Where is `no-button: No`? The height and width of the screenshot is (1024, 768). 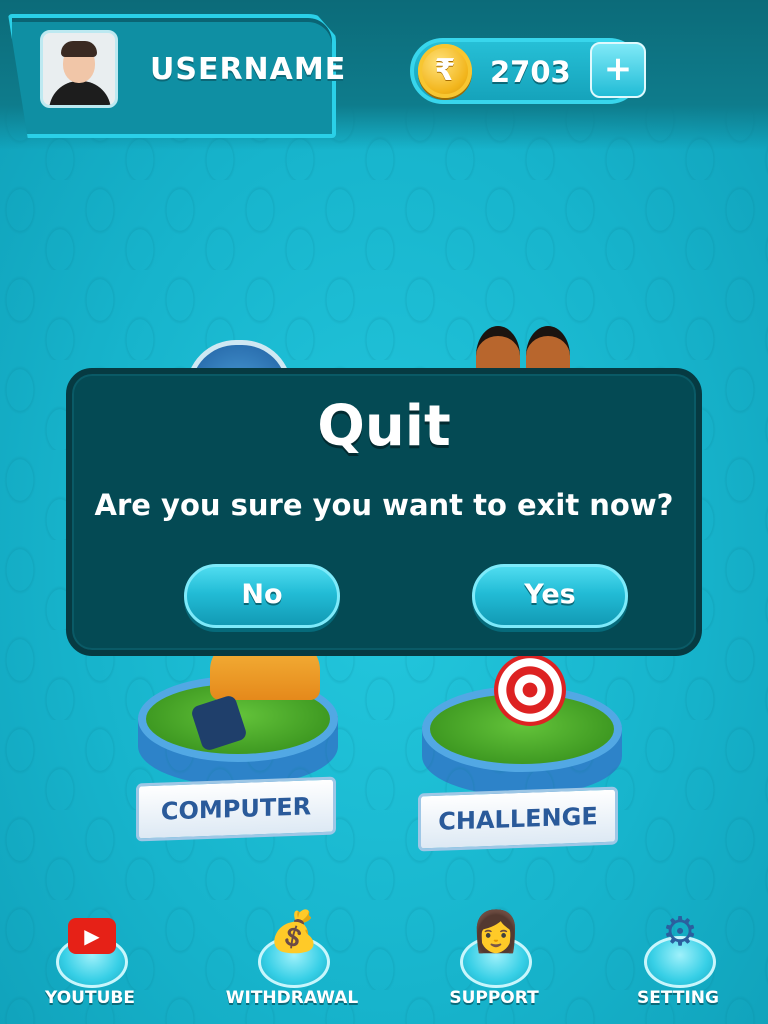
no-button: No is located at coordinates (262, 596).